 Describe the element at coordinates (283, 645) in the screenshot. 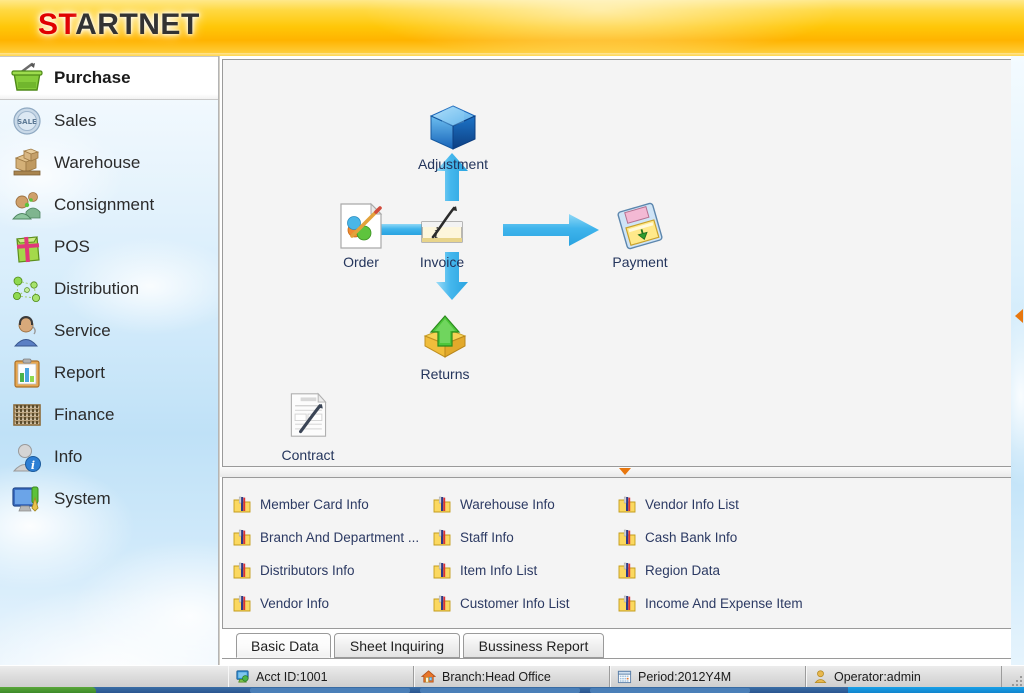

I see `tab-basic-data: Basic Data` at that location.